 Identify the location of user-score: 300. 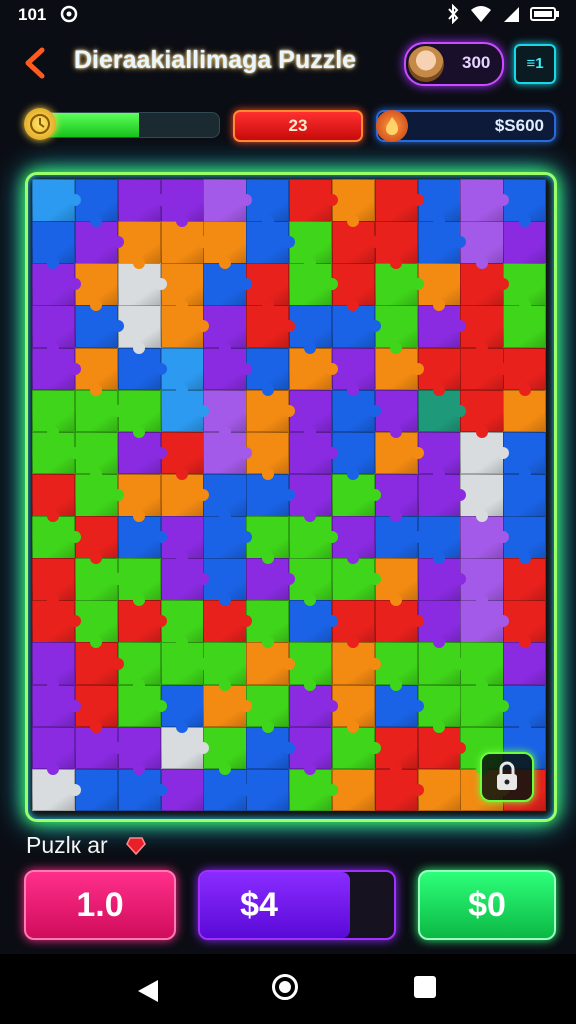
(476, 62).